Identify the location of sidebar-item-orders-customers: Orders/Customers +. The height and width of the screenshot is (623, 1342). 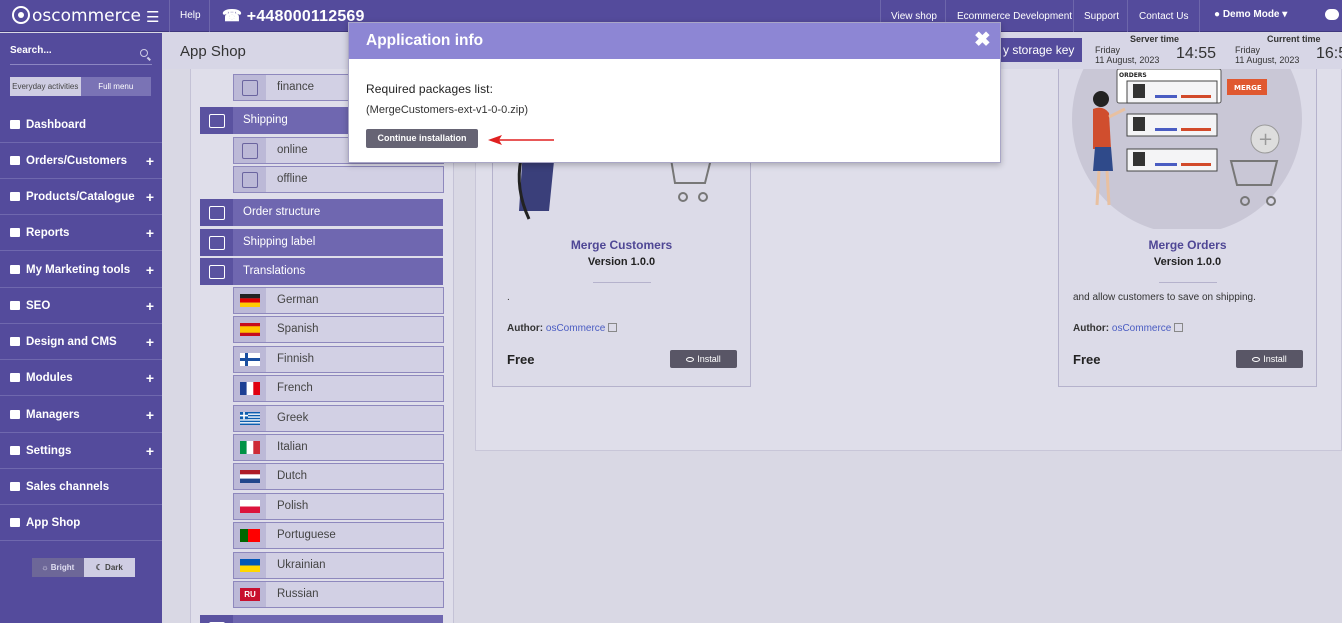
(81, 161).